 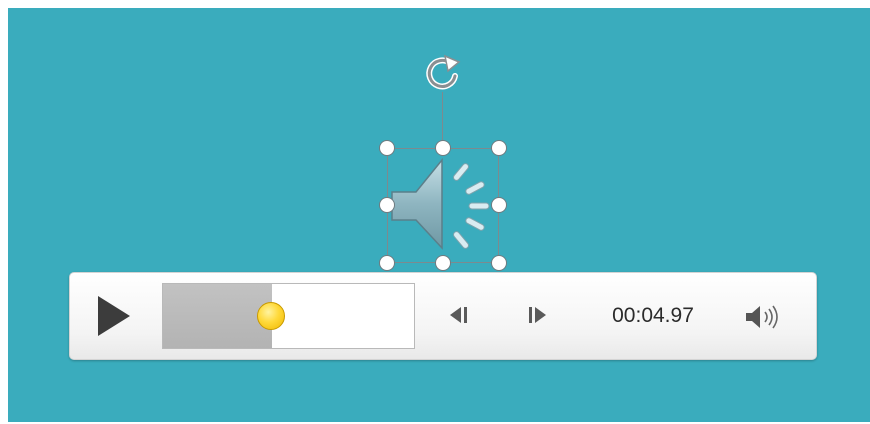 I want to click on progress-thumb, so click(x=271, y=316).